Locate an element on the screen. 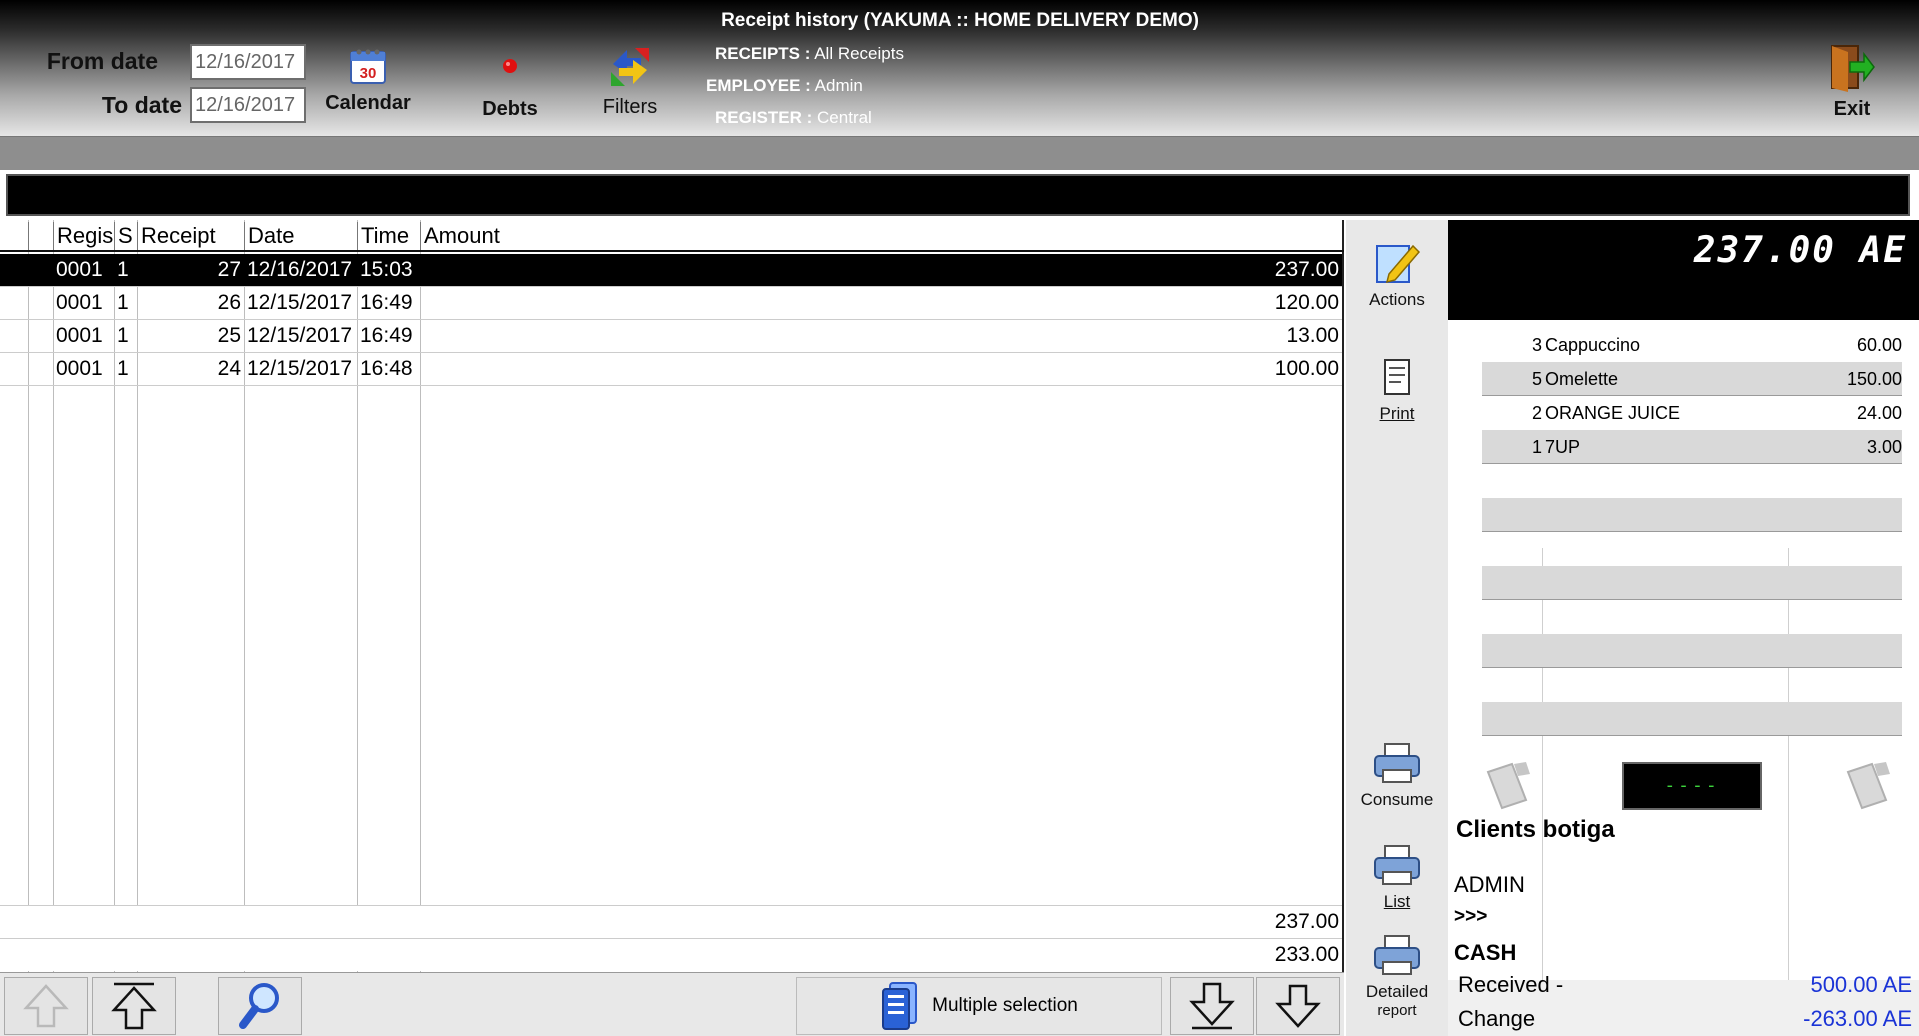 This screenshot has width=1919, height=1036. separator-bar is located at coordinates (959, 153).